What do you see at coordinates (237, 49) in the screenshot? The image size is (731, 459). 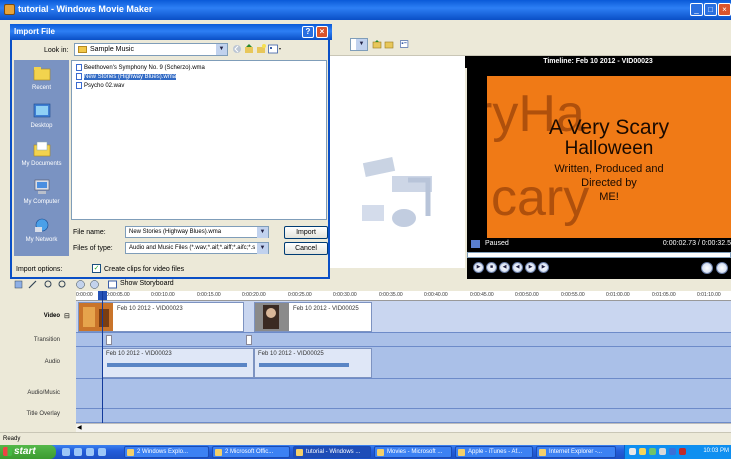 I see `back-icon` at bounding box center [237, 49].